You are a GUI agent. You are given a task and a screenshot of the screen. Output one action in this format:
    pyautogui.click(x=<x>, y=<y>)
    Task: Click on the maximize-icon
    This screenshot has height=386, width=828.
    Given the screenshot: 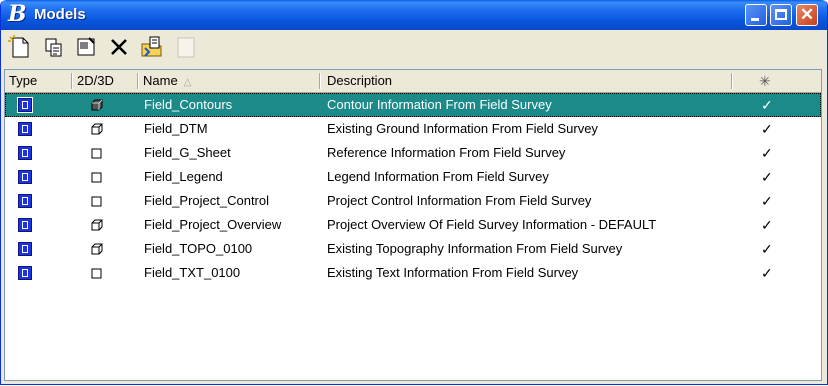 What is the action you would take?
    pyautogui.click(x=781, y=14)
    